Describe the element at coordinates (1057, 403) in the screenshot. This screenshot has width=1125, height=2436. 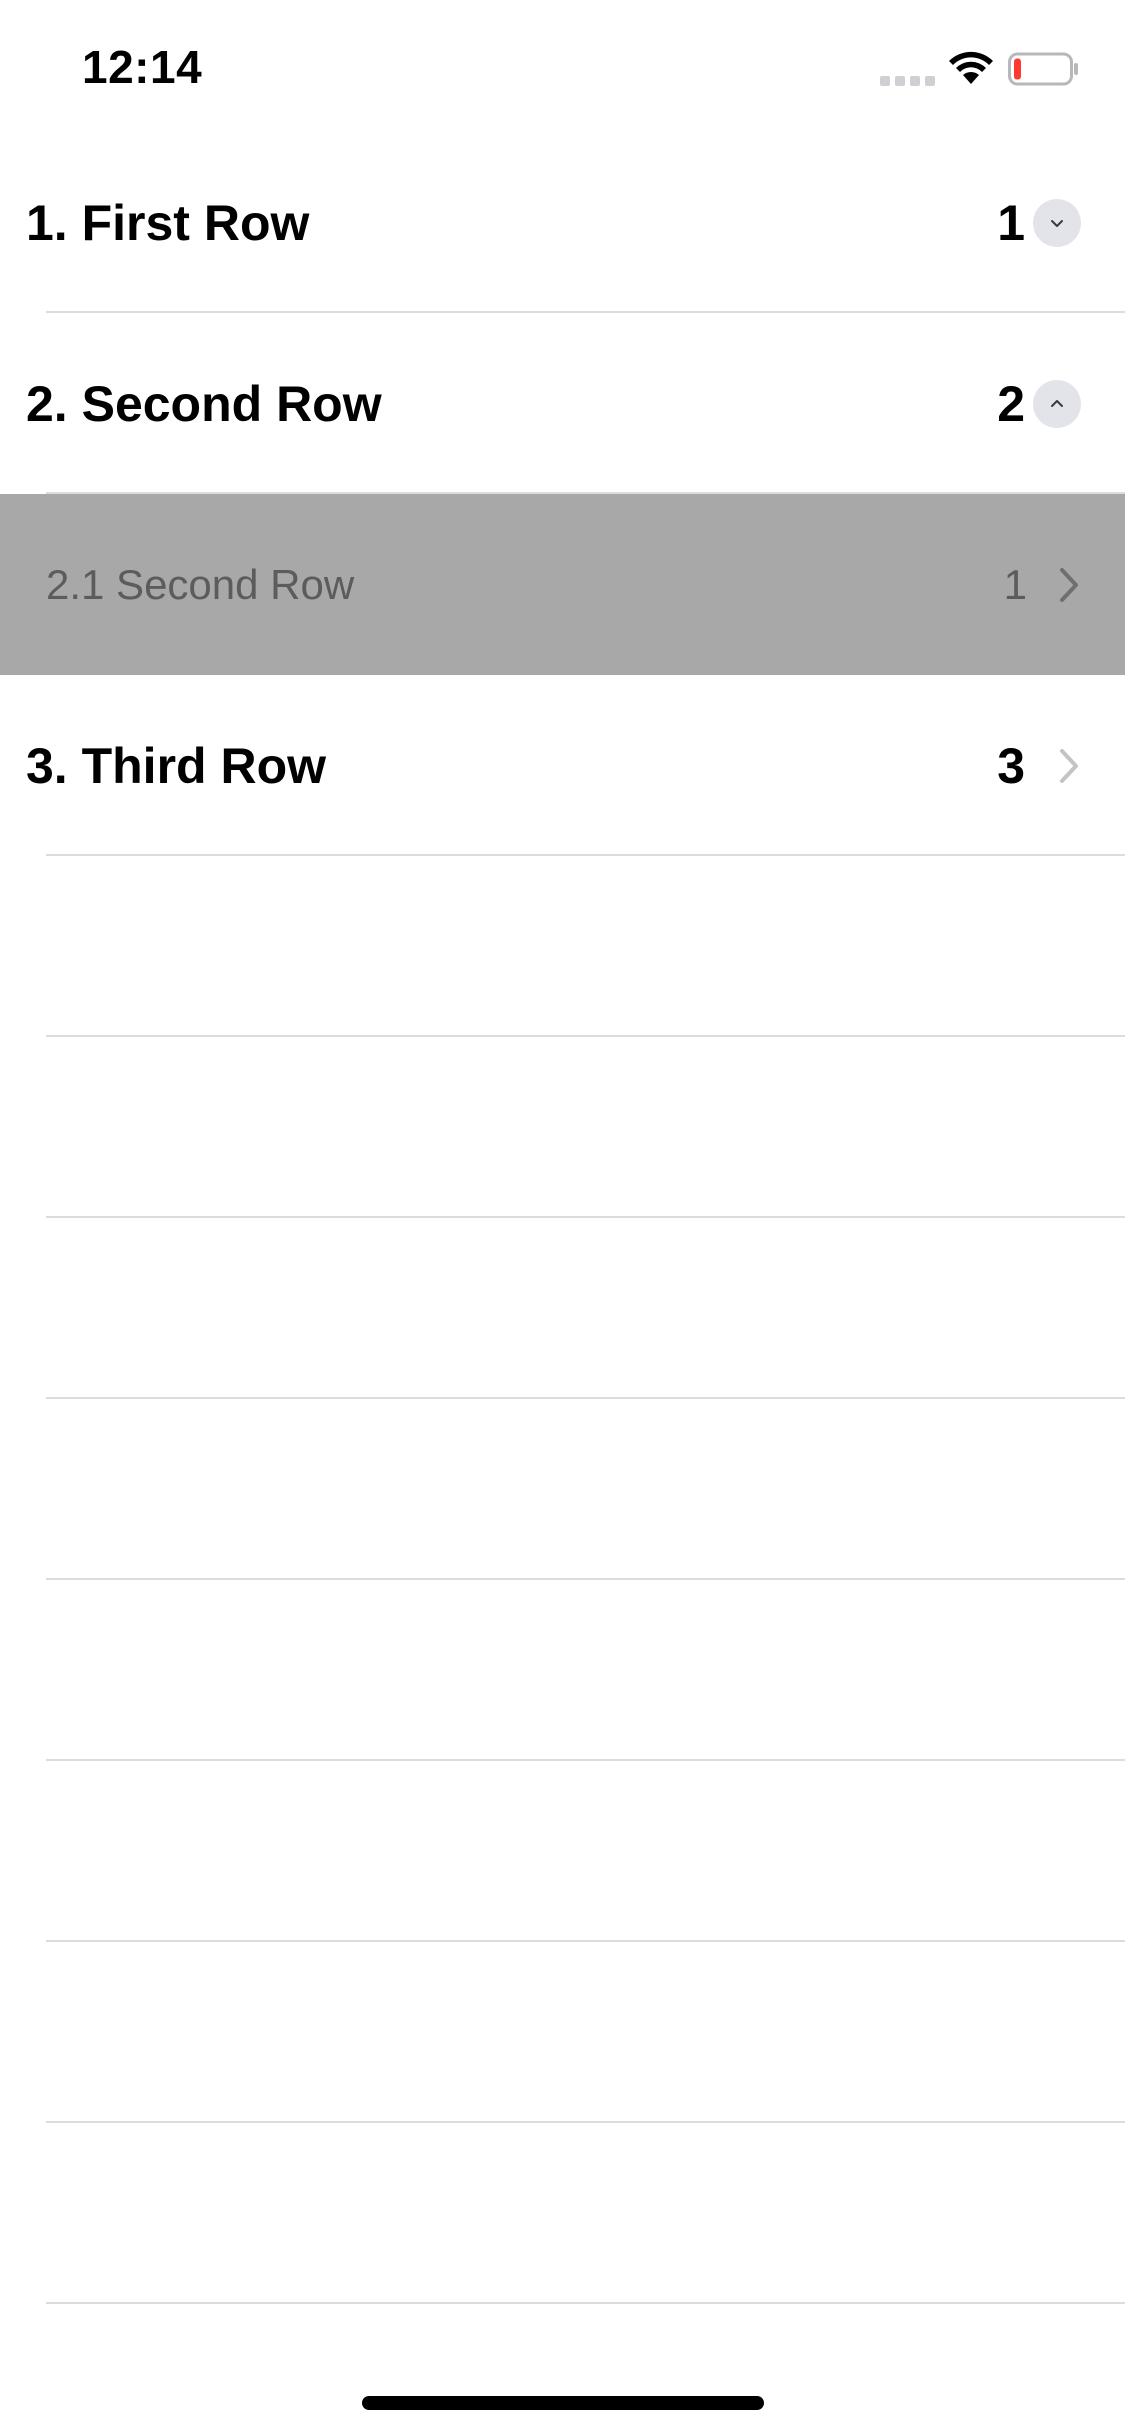
I see `chevron-up-icon` at that location.